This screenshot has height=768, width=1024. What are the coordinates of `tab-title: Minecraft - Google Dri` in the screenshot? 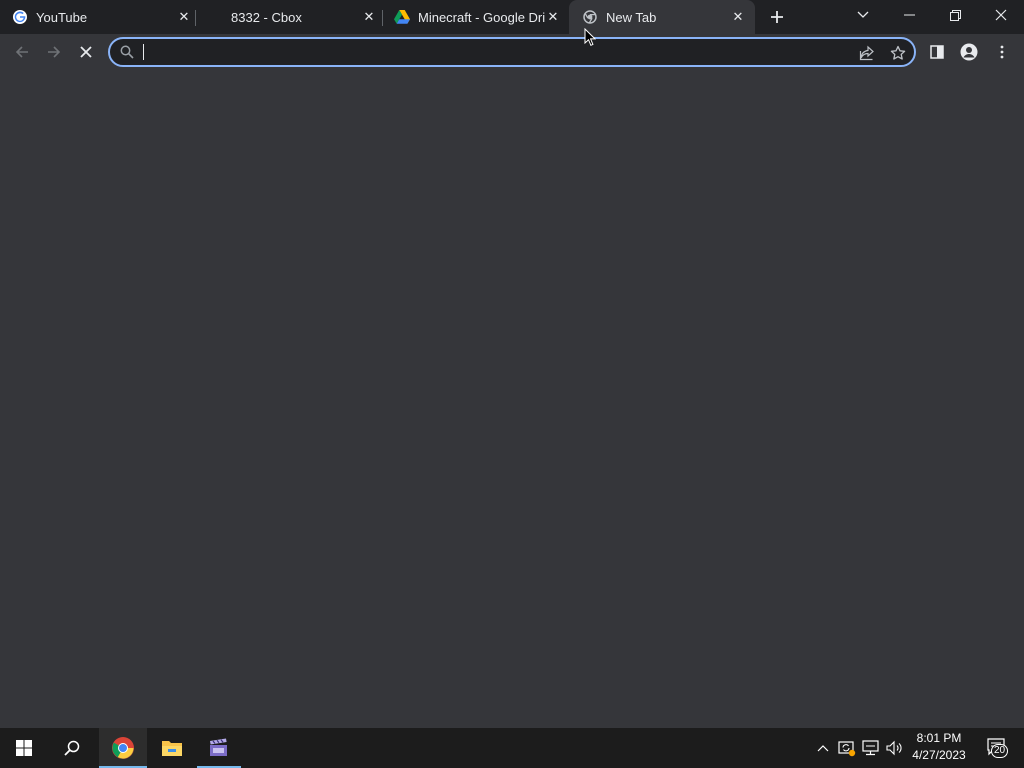 It's located at (481, 17).